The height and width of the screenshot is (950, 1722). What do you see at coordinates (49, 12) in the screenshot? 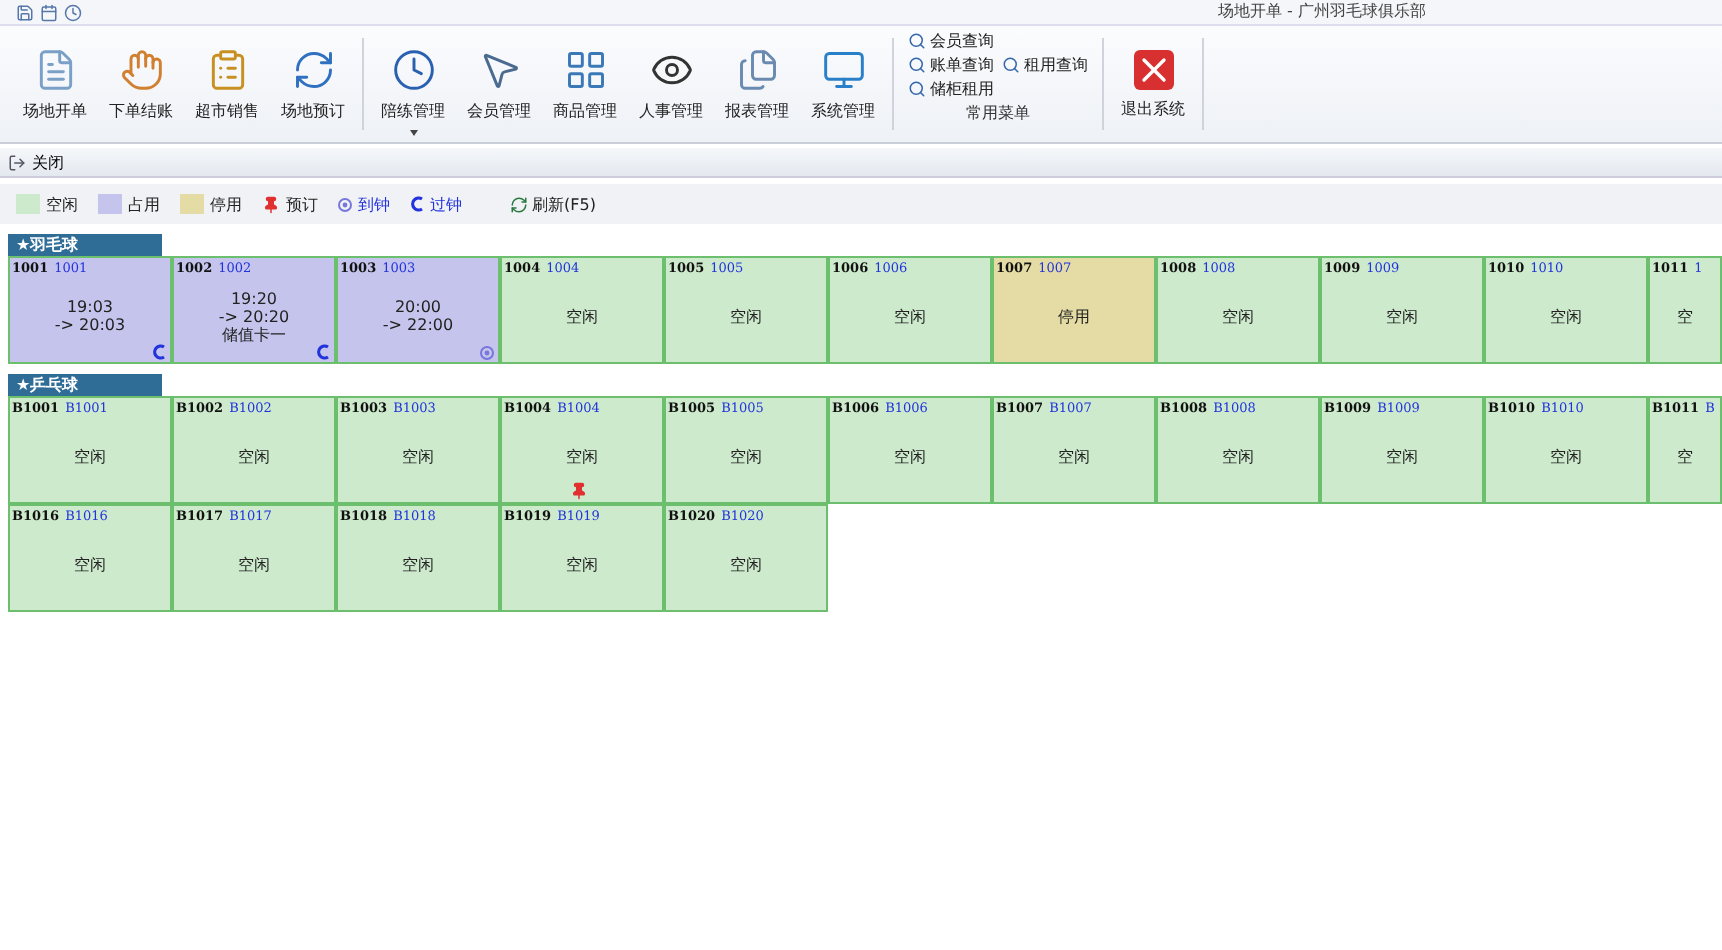
I see `calendar-icon` at bounding box center [49, 12].